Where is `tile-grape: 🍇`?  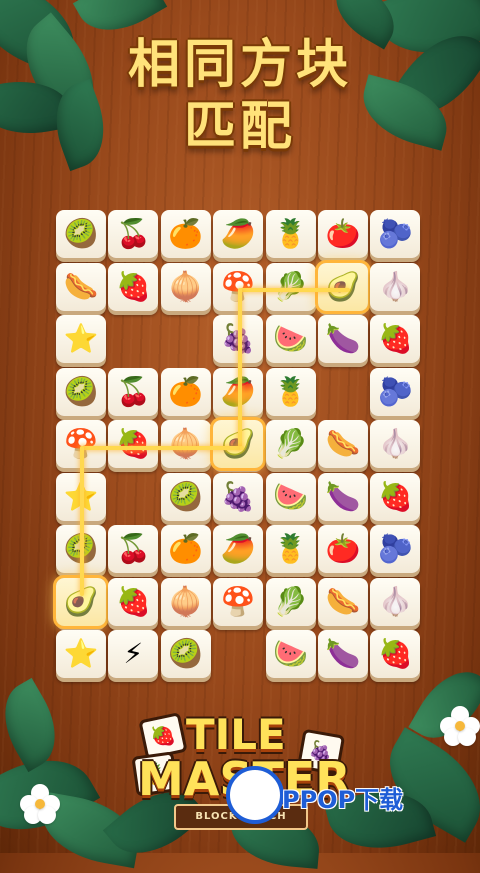
tile-grape: 🍇 is located at coordinates (238, 496).